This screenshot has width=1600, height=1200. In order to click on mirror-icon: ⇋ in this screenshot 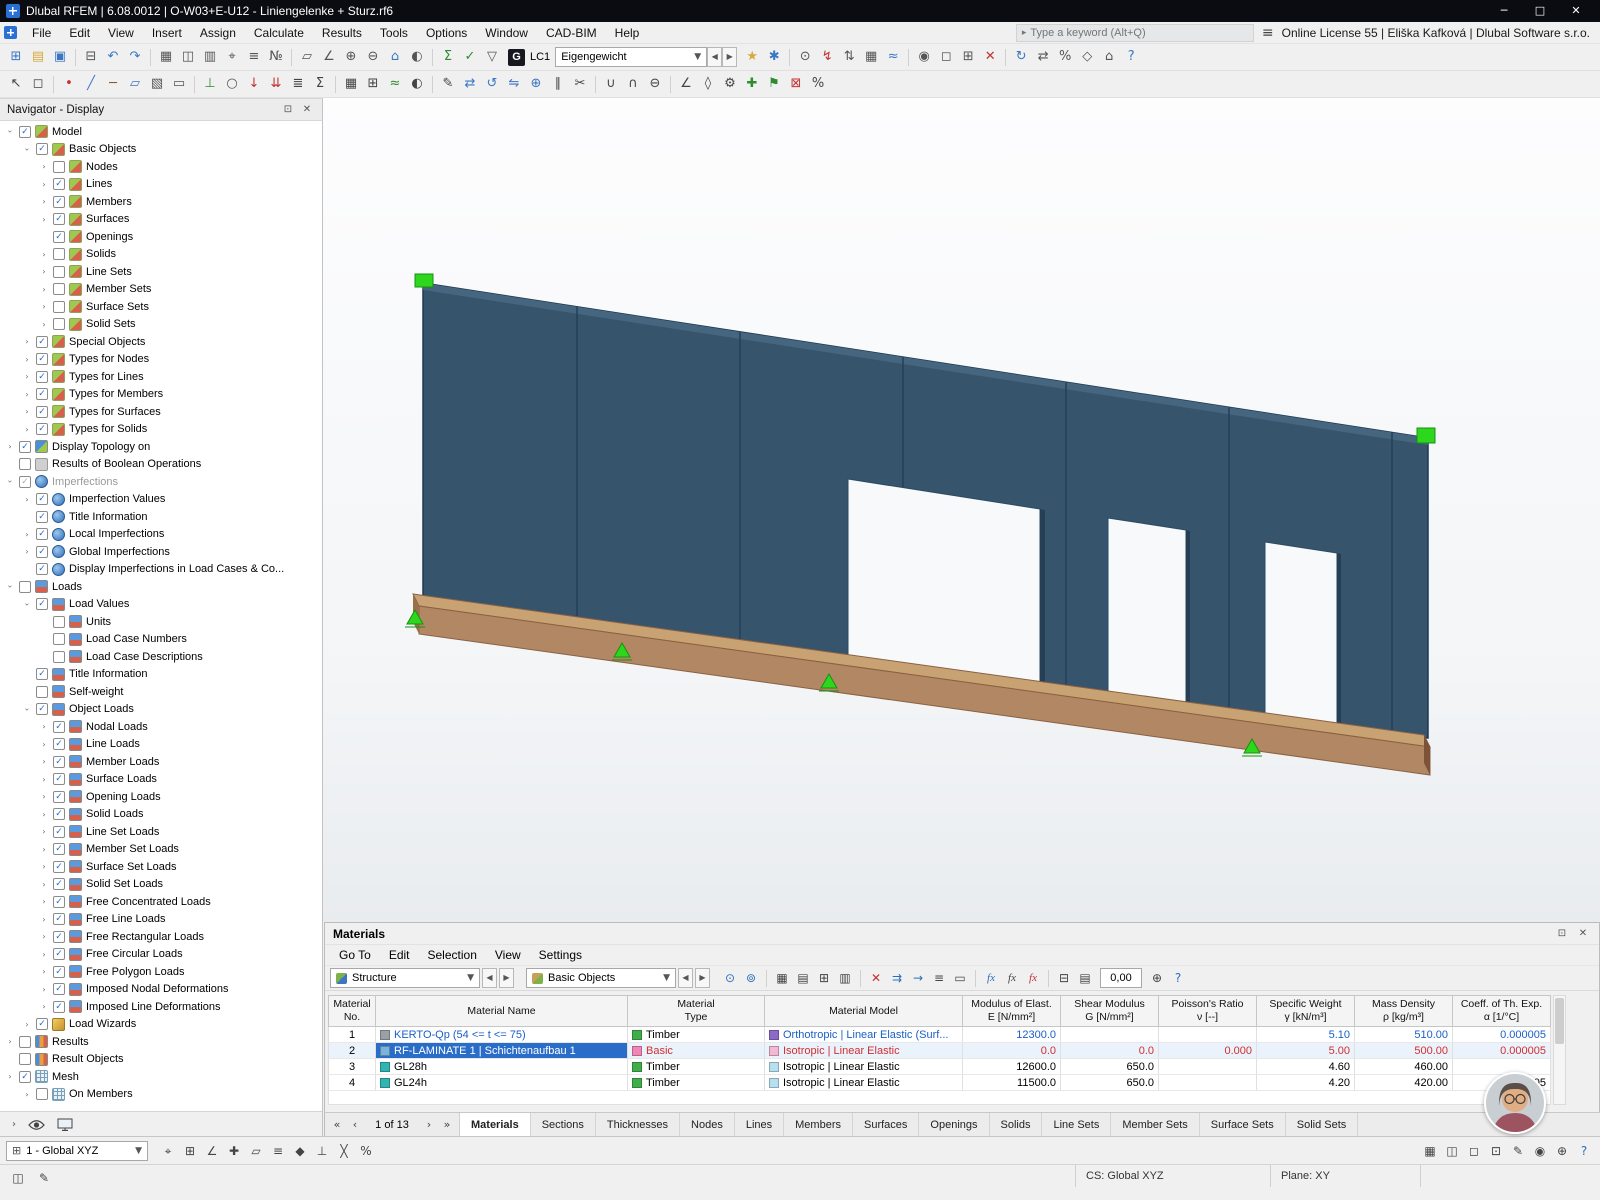, I will do `click(514, 84)`.